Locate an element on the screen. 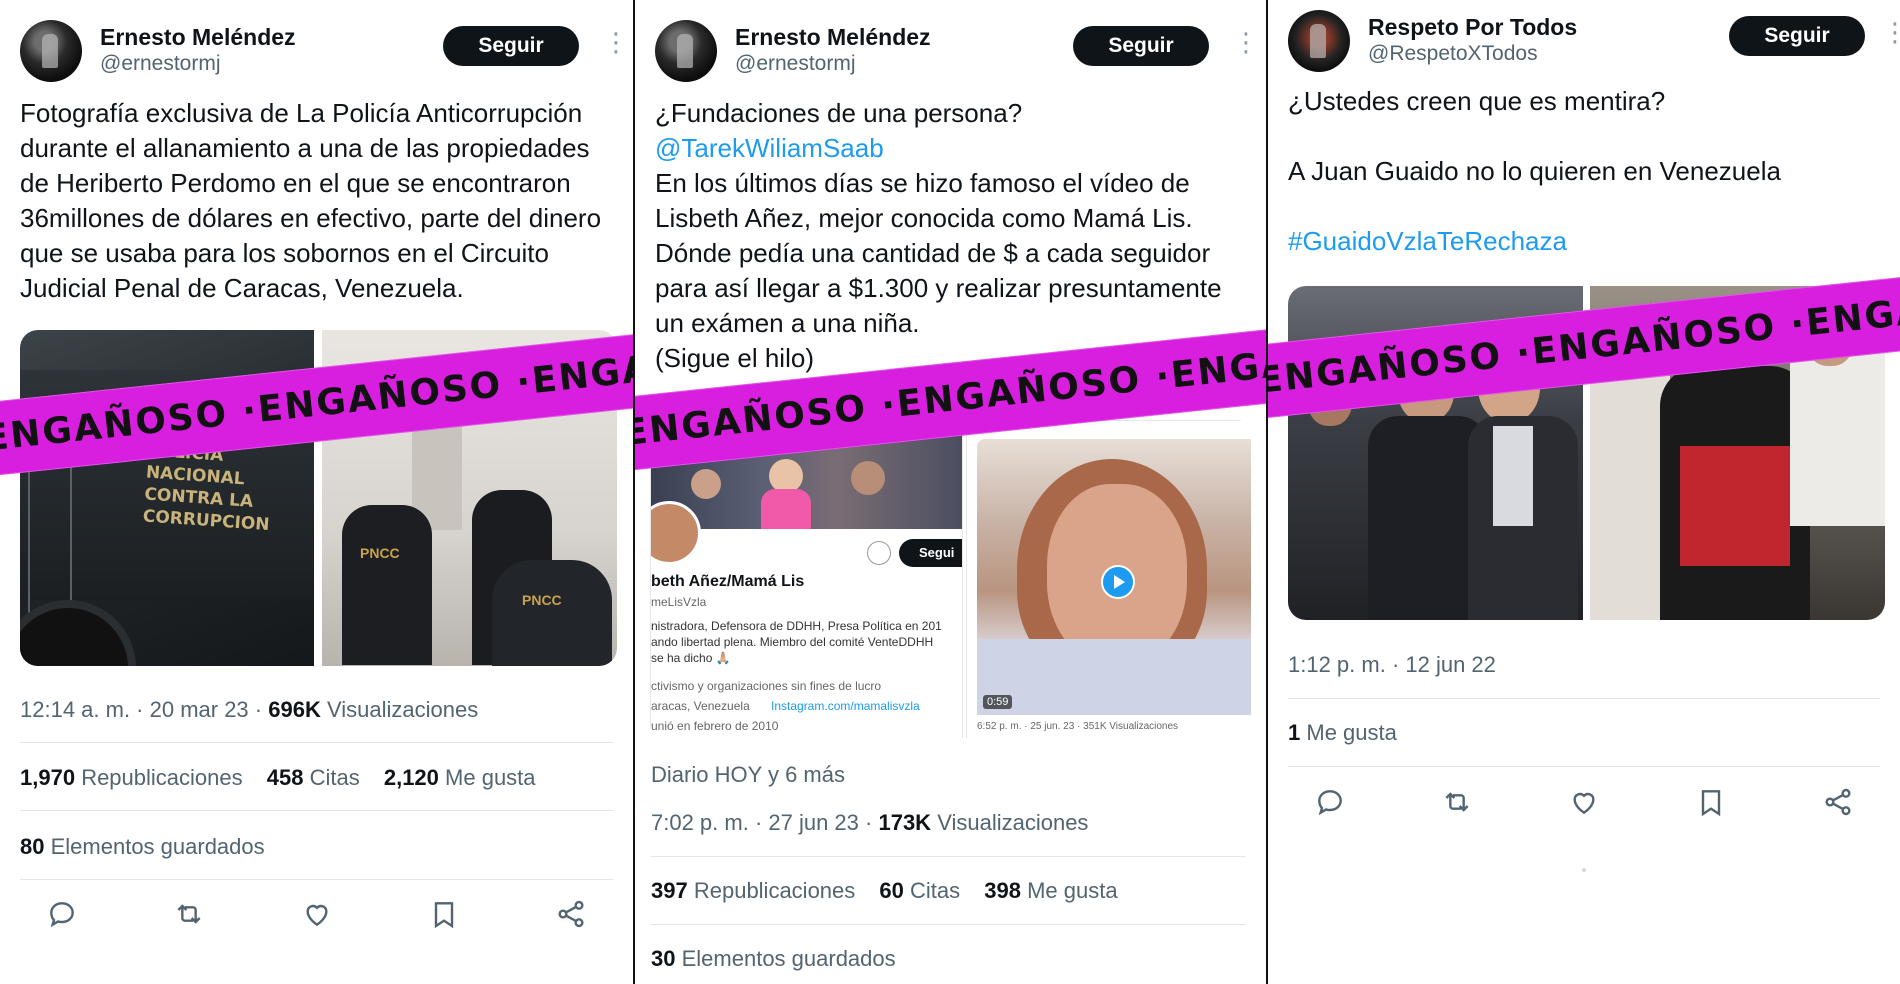 This screenshot has width=1900, height=984. embed-location: aracas, Venezuela is located at coordinates (700, 706).